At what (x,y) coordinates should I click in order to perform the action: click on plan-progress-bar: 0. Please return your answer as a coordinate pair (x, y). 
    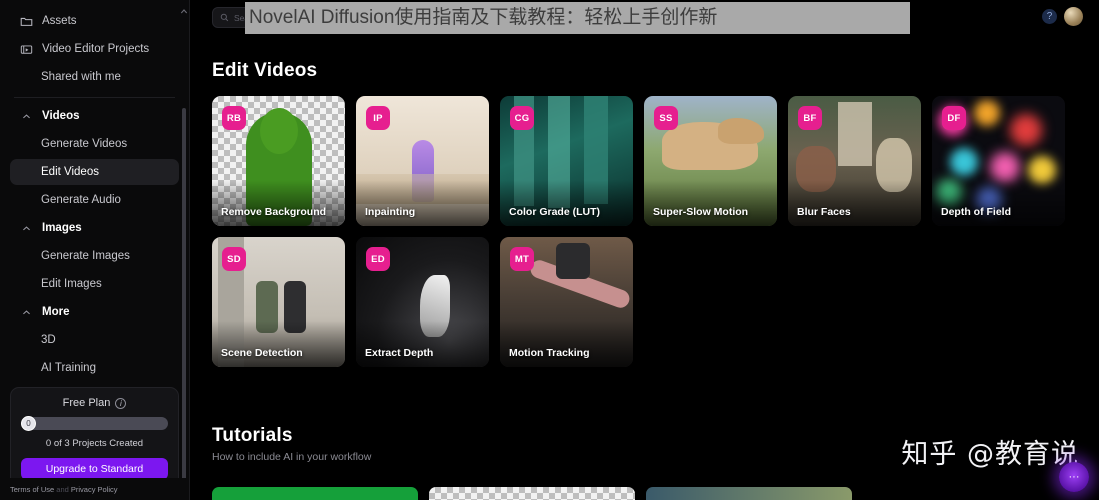
    Looking at the image, I should click on (94, 423).